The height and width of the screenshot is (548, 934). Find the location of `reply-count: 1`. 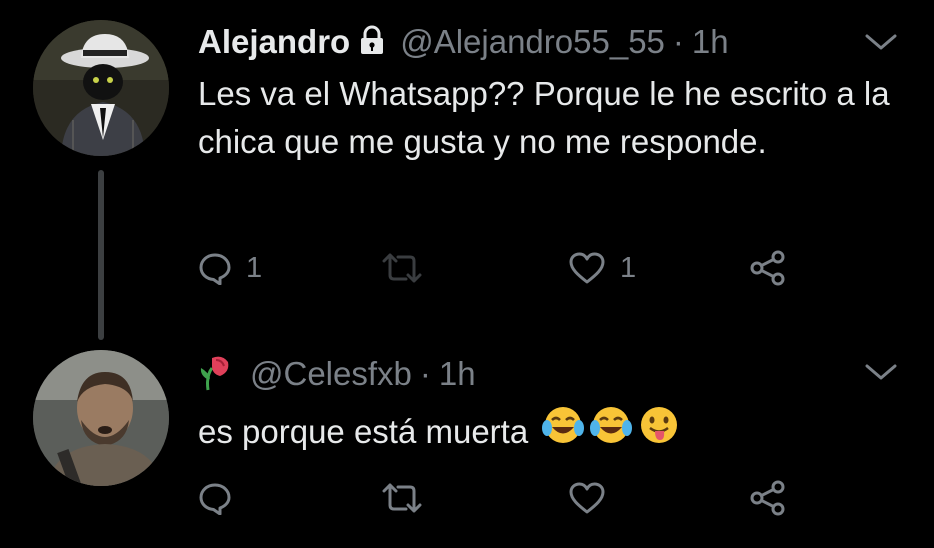

reply-count: 1 is located at coordinates (254, 267).